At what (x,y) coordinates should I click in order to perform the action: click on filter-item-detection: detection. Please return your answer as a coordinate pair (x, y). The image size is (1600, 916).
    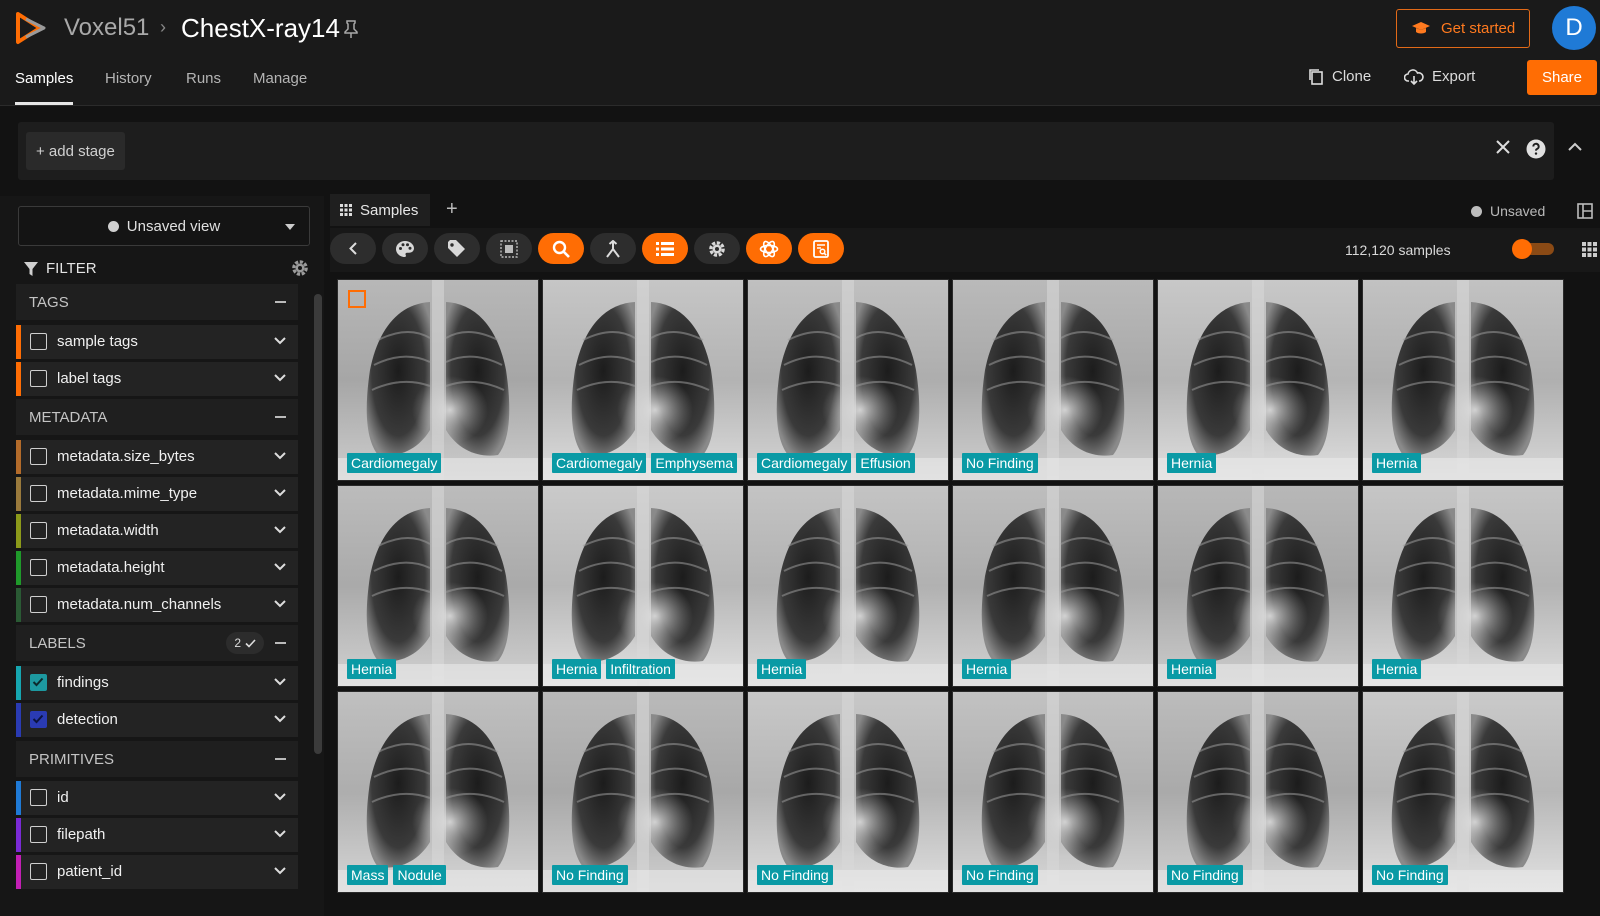
    Looking at the image, I should click on (157, 720).